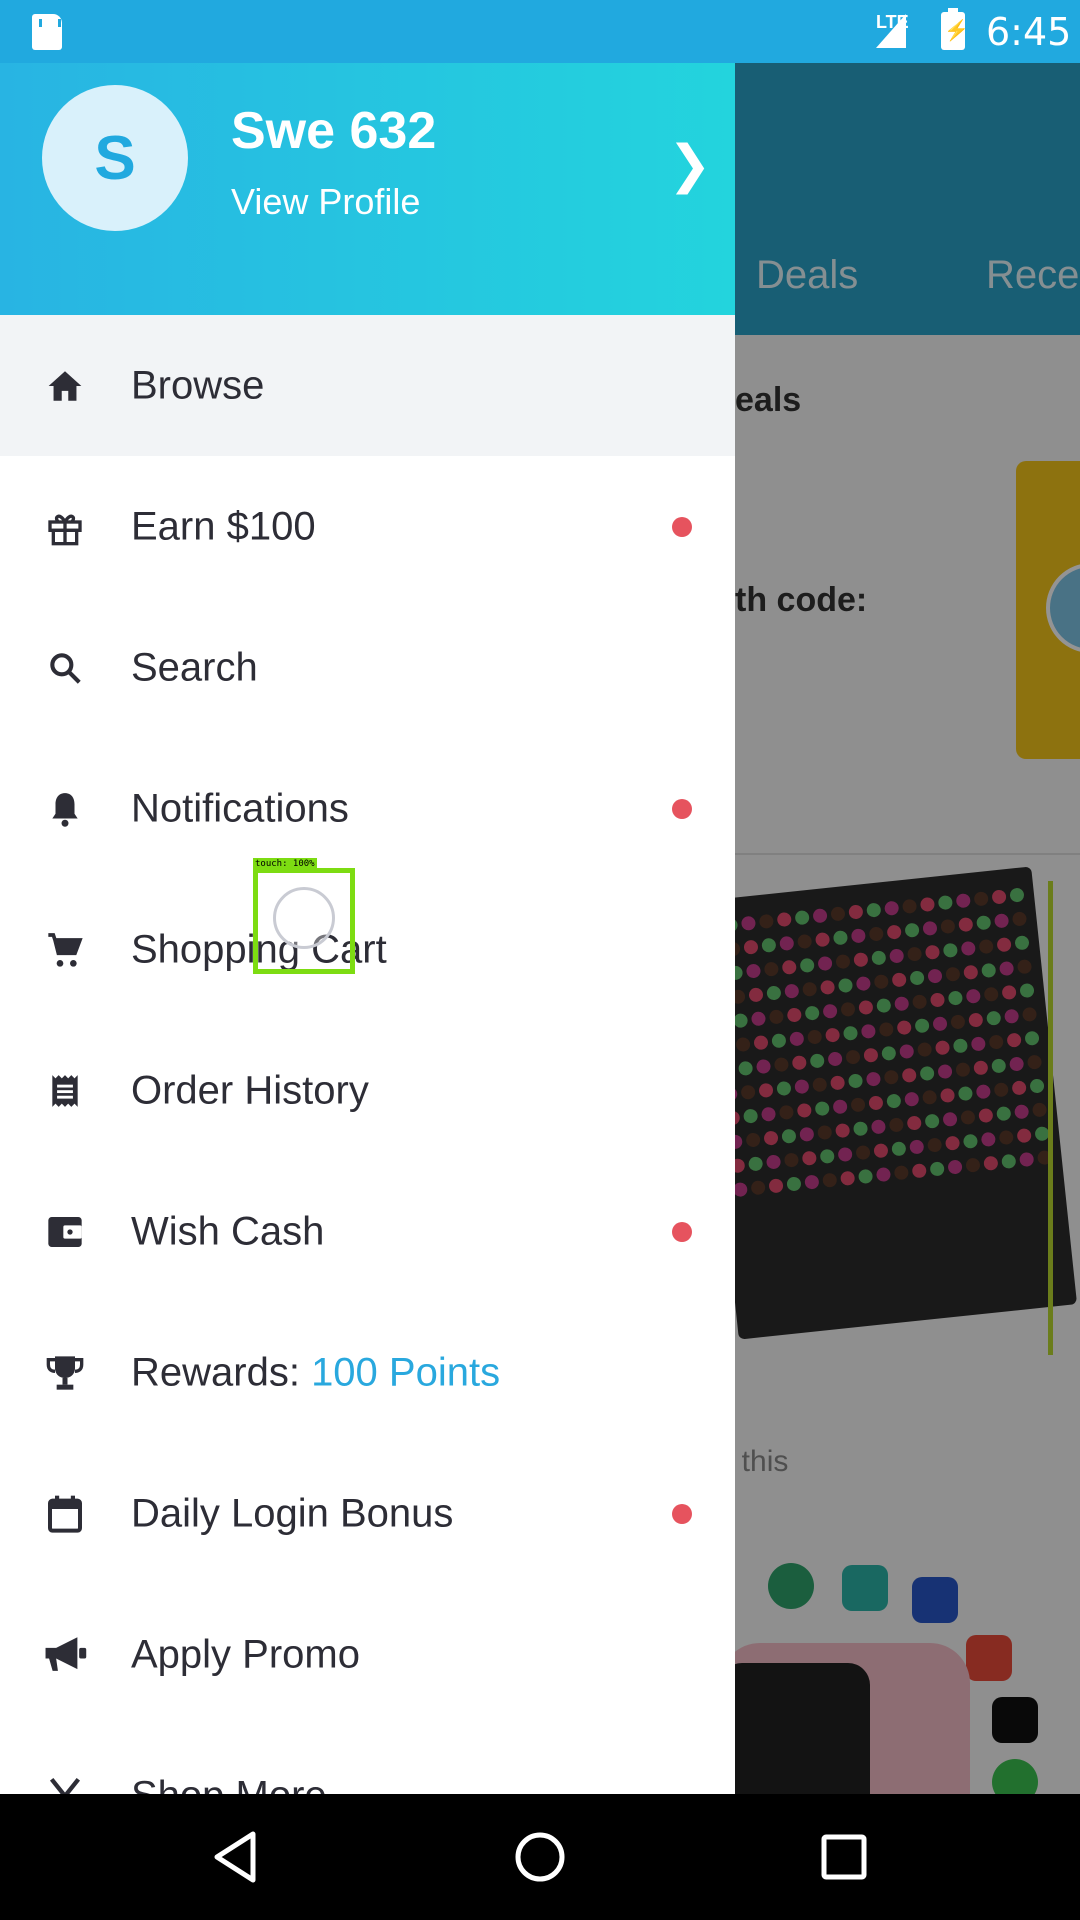 The height and width of the screenshot is (1920, 1080). I want to click on recents-icon, so click(844, 1857).